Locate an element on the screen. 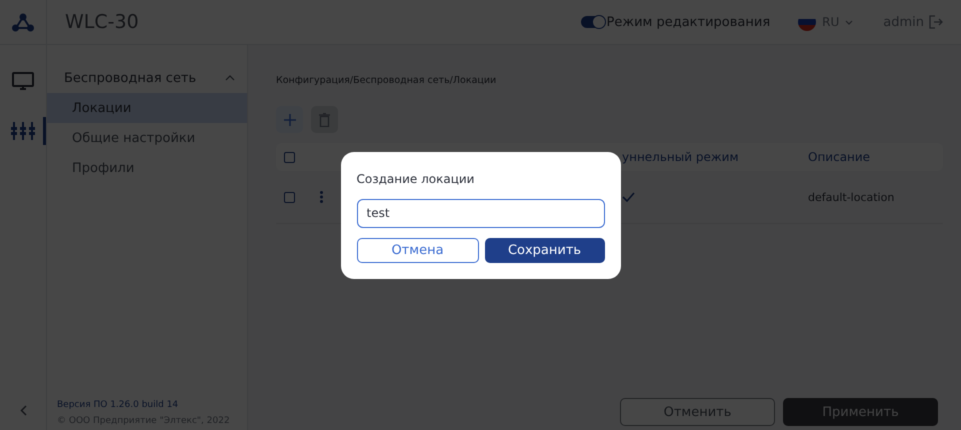 The width and height of the screenshot is (961, 430). location-name-field: test is located at coordinates (480, 213).